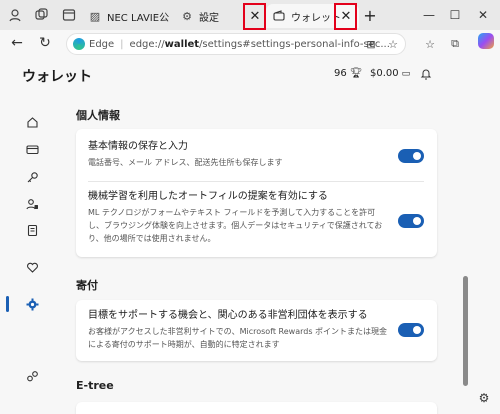 This screenshot has width=500, height=414. What do you see at coordinates (138, 146) in the screenshot?
I see `setting-title: 基本情報の保存と入力` at bounding box center [138, 146].